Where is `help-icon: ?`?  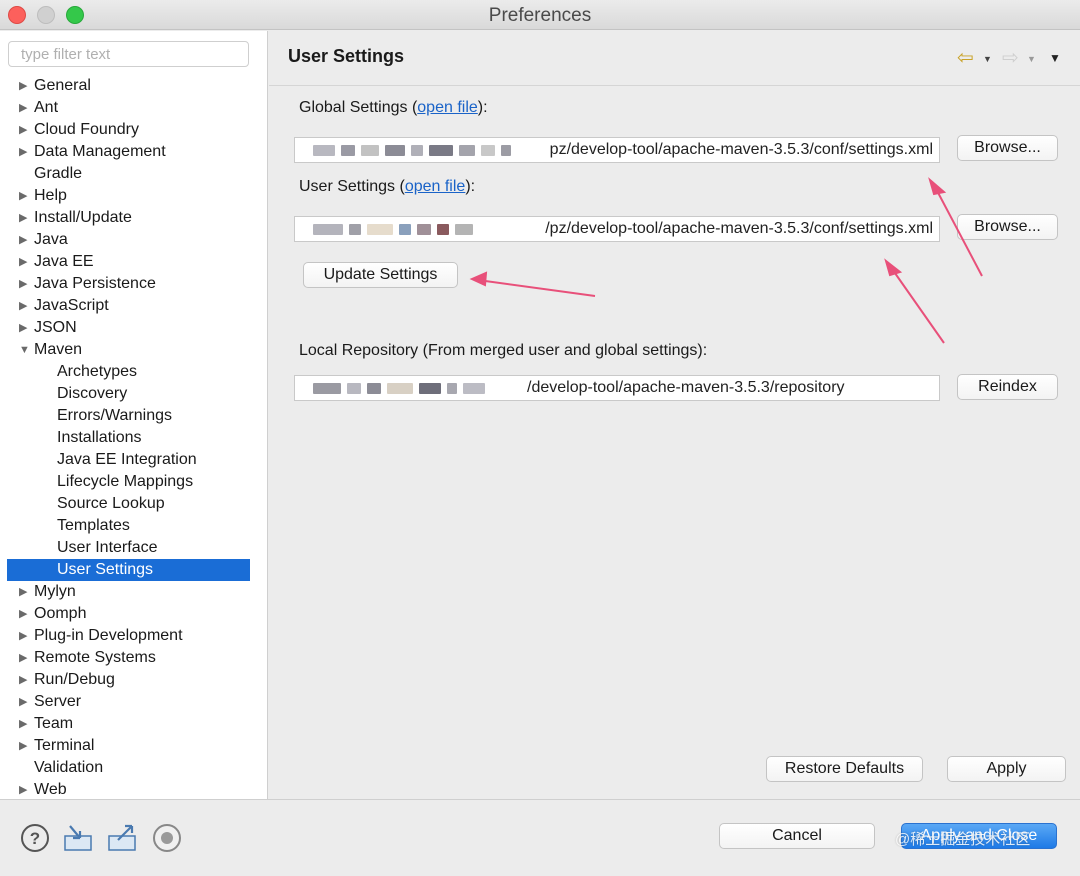
help-icon: ? is located at coordinates (35, 838).